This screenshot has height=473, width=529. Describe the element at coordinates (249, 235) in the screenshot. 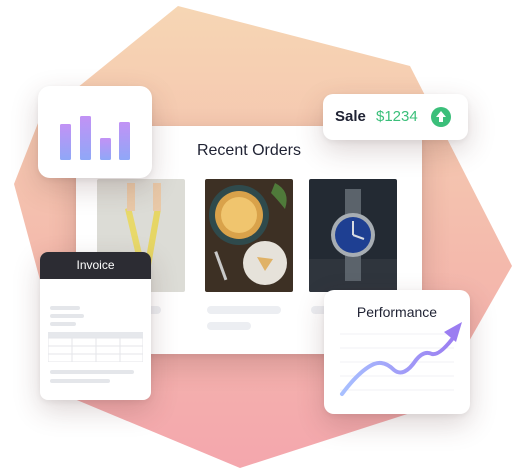

I see `product-image-pie` at that location.